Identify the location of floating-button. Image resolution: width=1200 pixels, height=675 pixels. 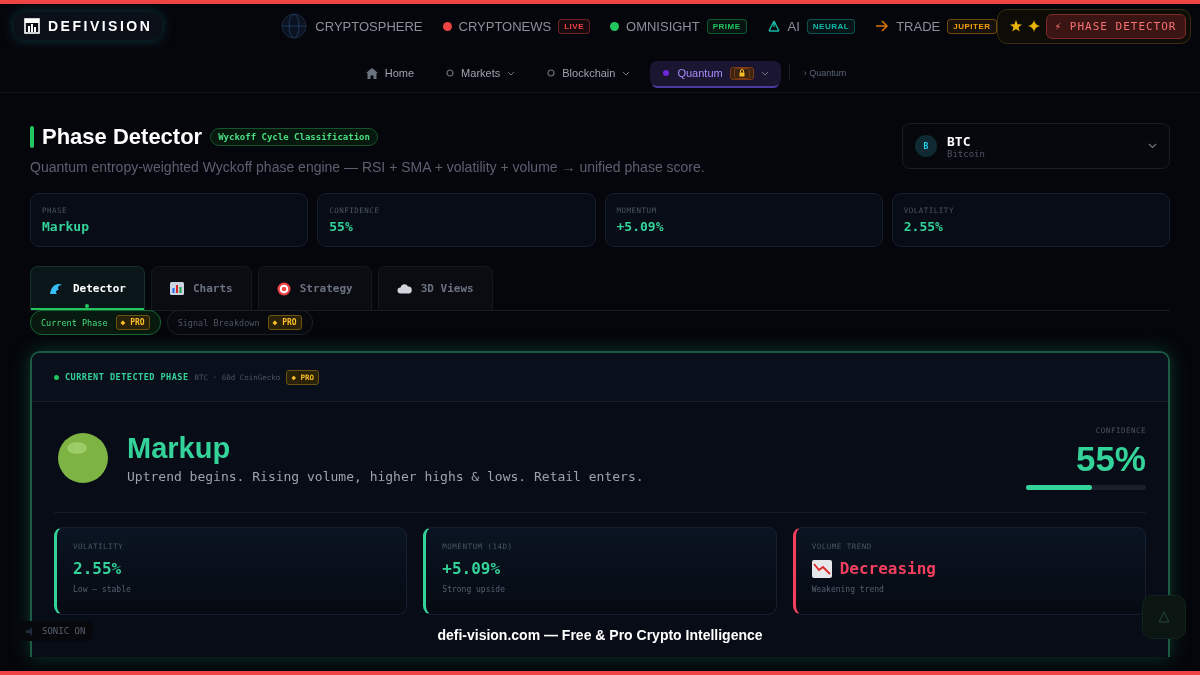
(1164, 617).